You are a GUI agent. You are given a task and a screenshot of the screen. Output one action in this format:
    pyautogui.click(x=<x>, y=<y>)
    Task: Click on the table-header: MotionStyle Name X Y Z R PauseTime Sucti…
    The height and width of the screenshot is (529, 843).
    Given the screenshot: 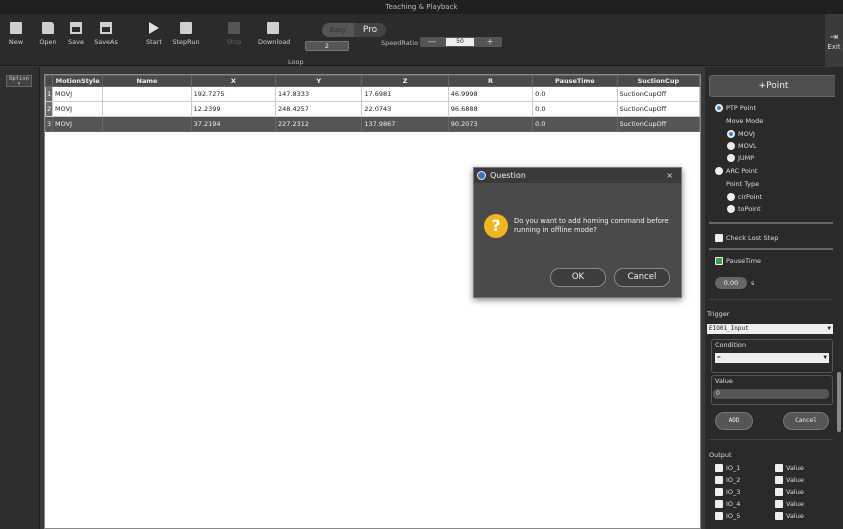 What is the action you would take?
    pyautogui.click(x=372, y=81)
    